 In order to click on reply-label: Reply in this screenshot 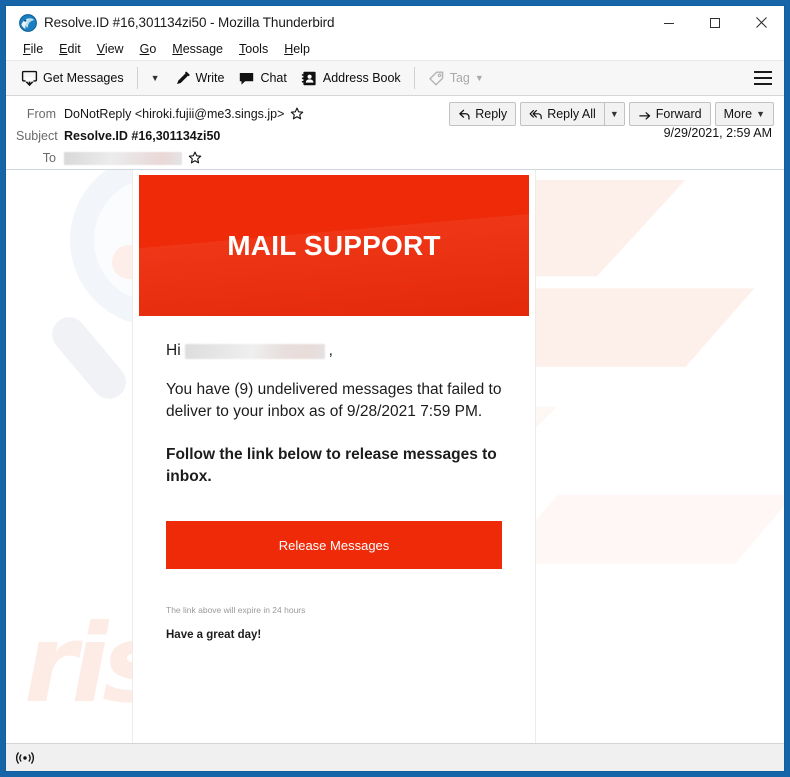, I will do `click(491, 114)`.